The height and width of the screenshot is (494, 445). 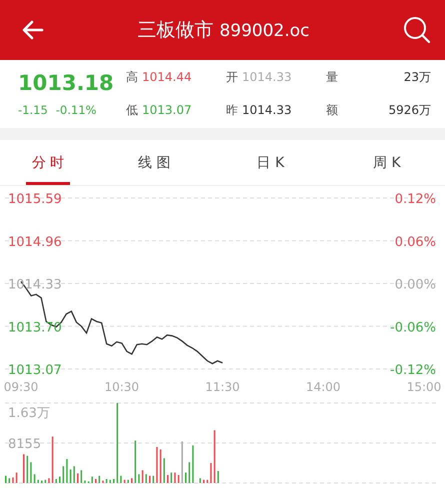 What do you see at coordinates (415, 285) in the screenshot?
I see `percent-axis-label: 0.00%` at bounding box center [415, 285].